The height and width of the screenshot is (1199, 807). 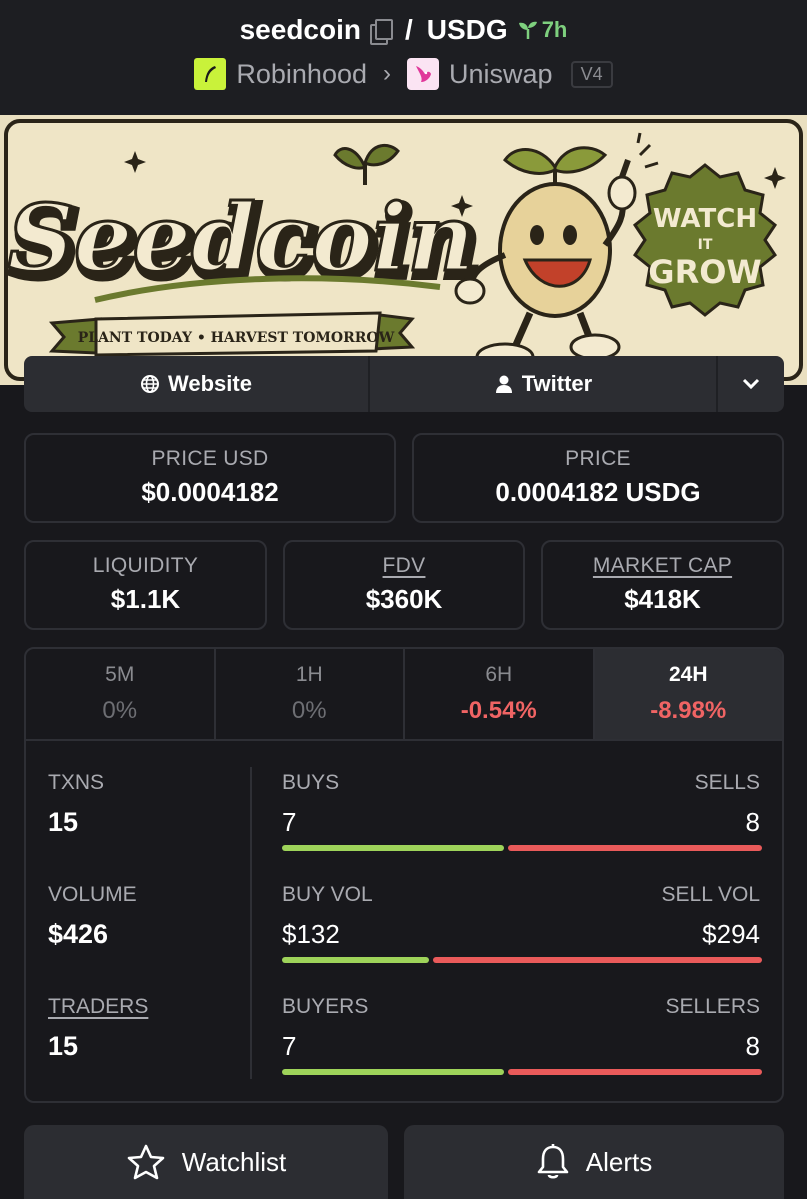 I want to click on period-label: 6H, so click(x=499, y=674).